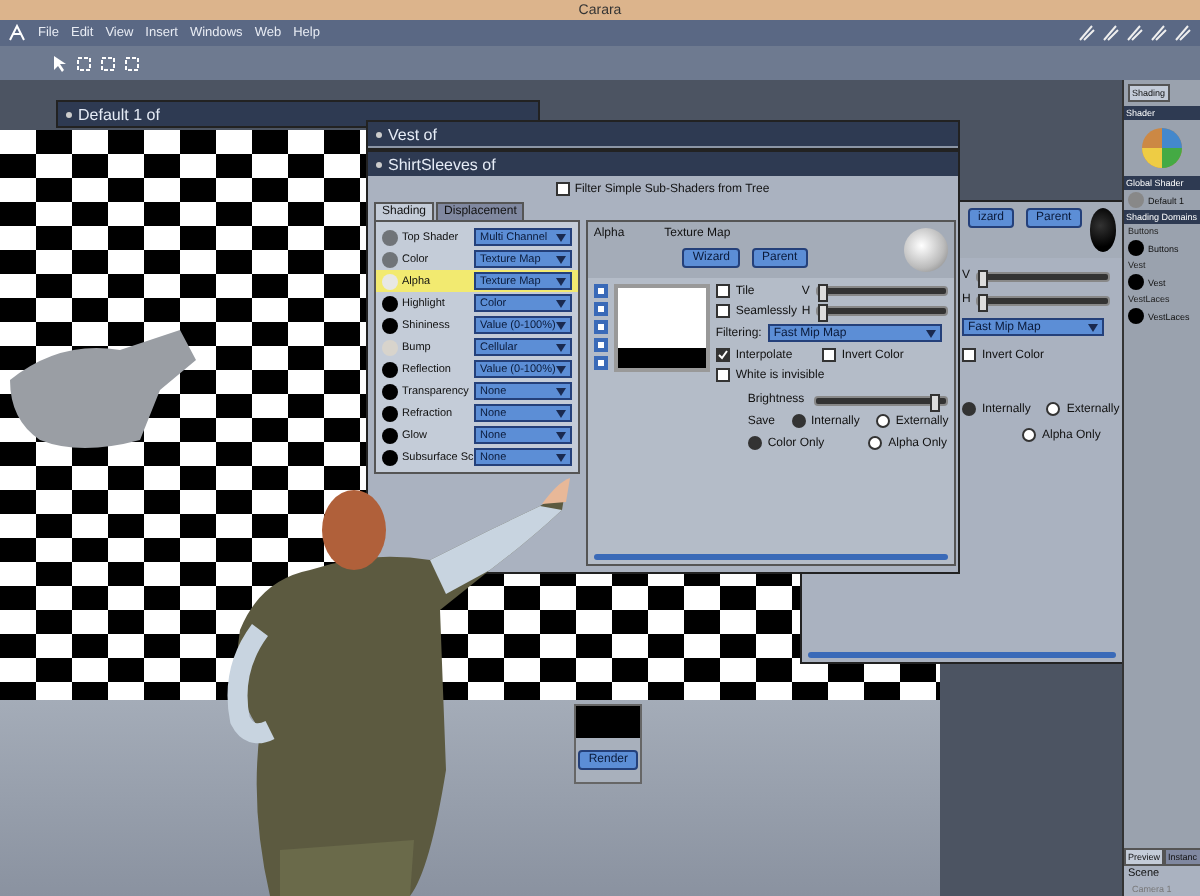 This screenshot has width=1200, height=896. I want to click on color-wheel-icon, so click(1162, 148).